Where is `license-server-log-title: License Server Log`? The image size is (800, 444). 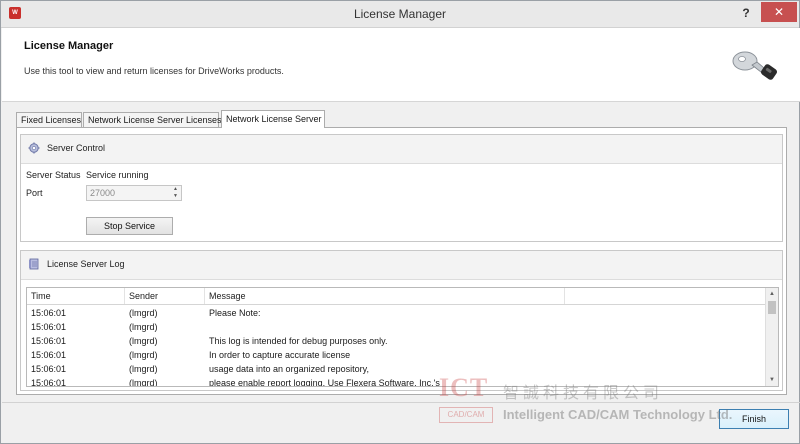
license-server-log-title: License Server Log is located at coordinates (86, 264).